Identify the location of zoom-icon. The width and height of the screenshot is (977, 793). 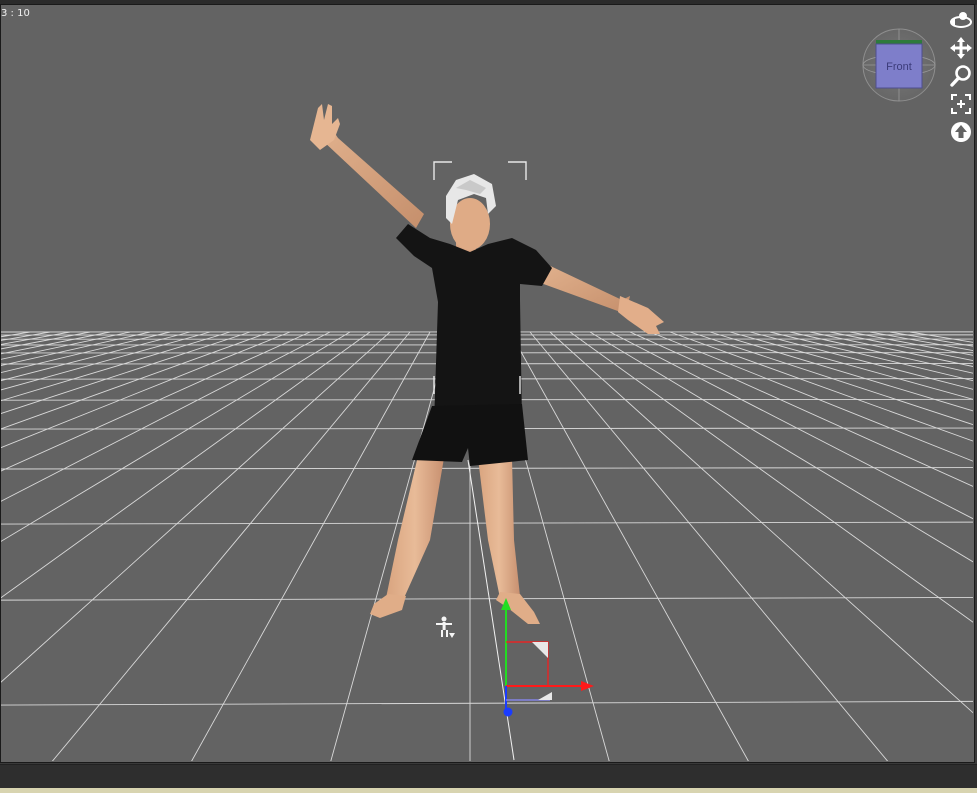
(961, 76).